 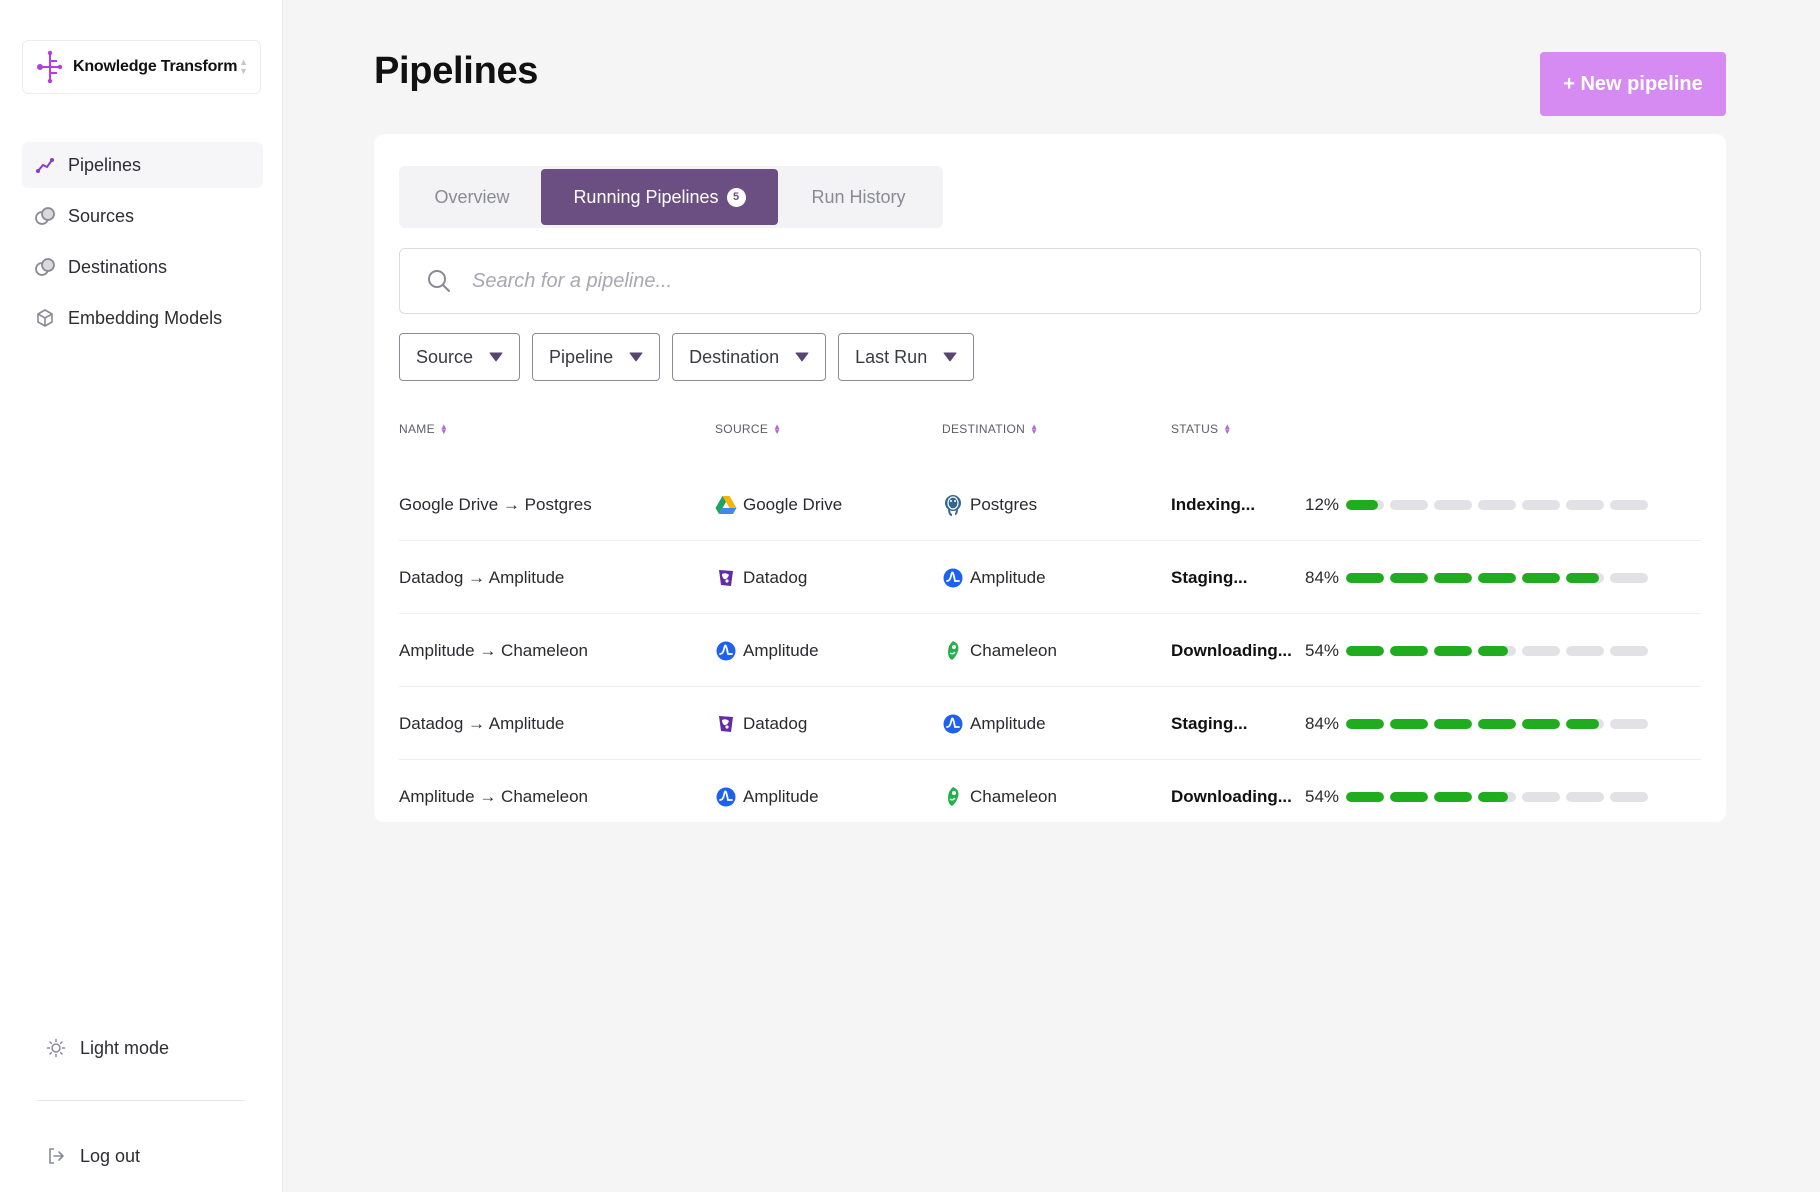 I want to click on postgres-icon, so click(x=953, y=505).